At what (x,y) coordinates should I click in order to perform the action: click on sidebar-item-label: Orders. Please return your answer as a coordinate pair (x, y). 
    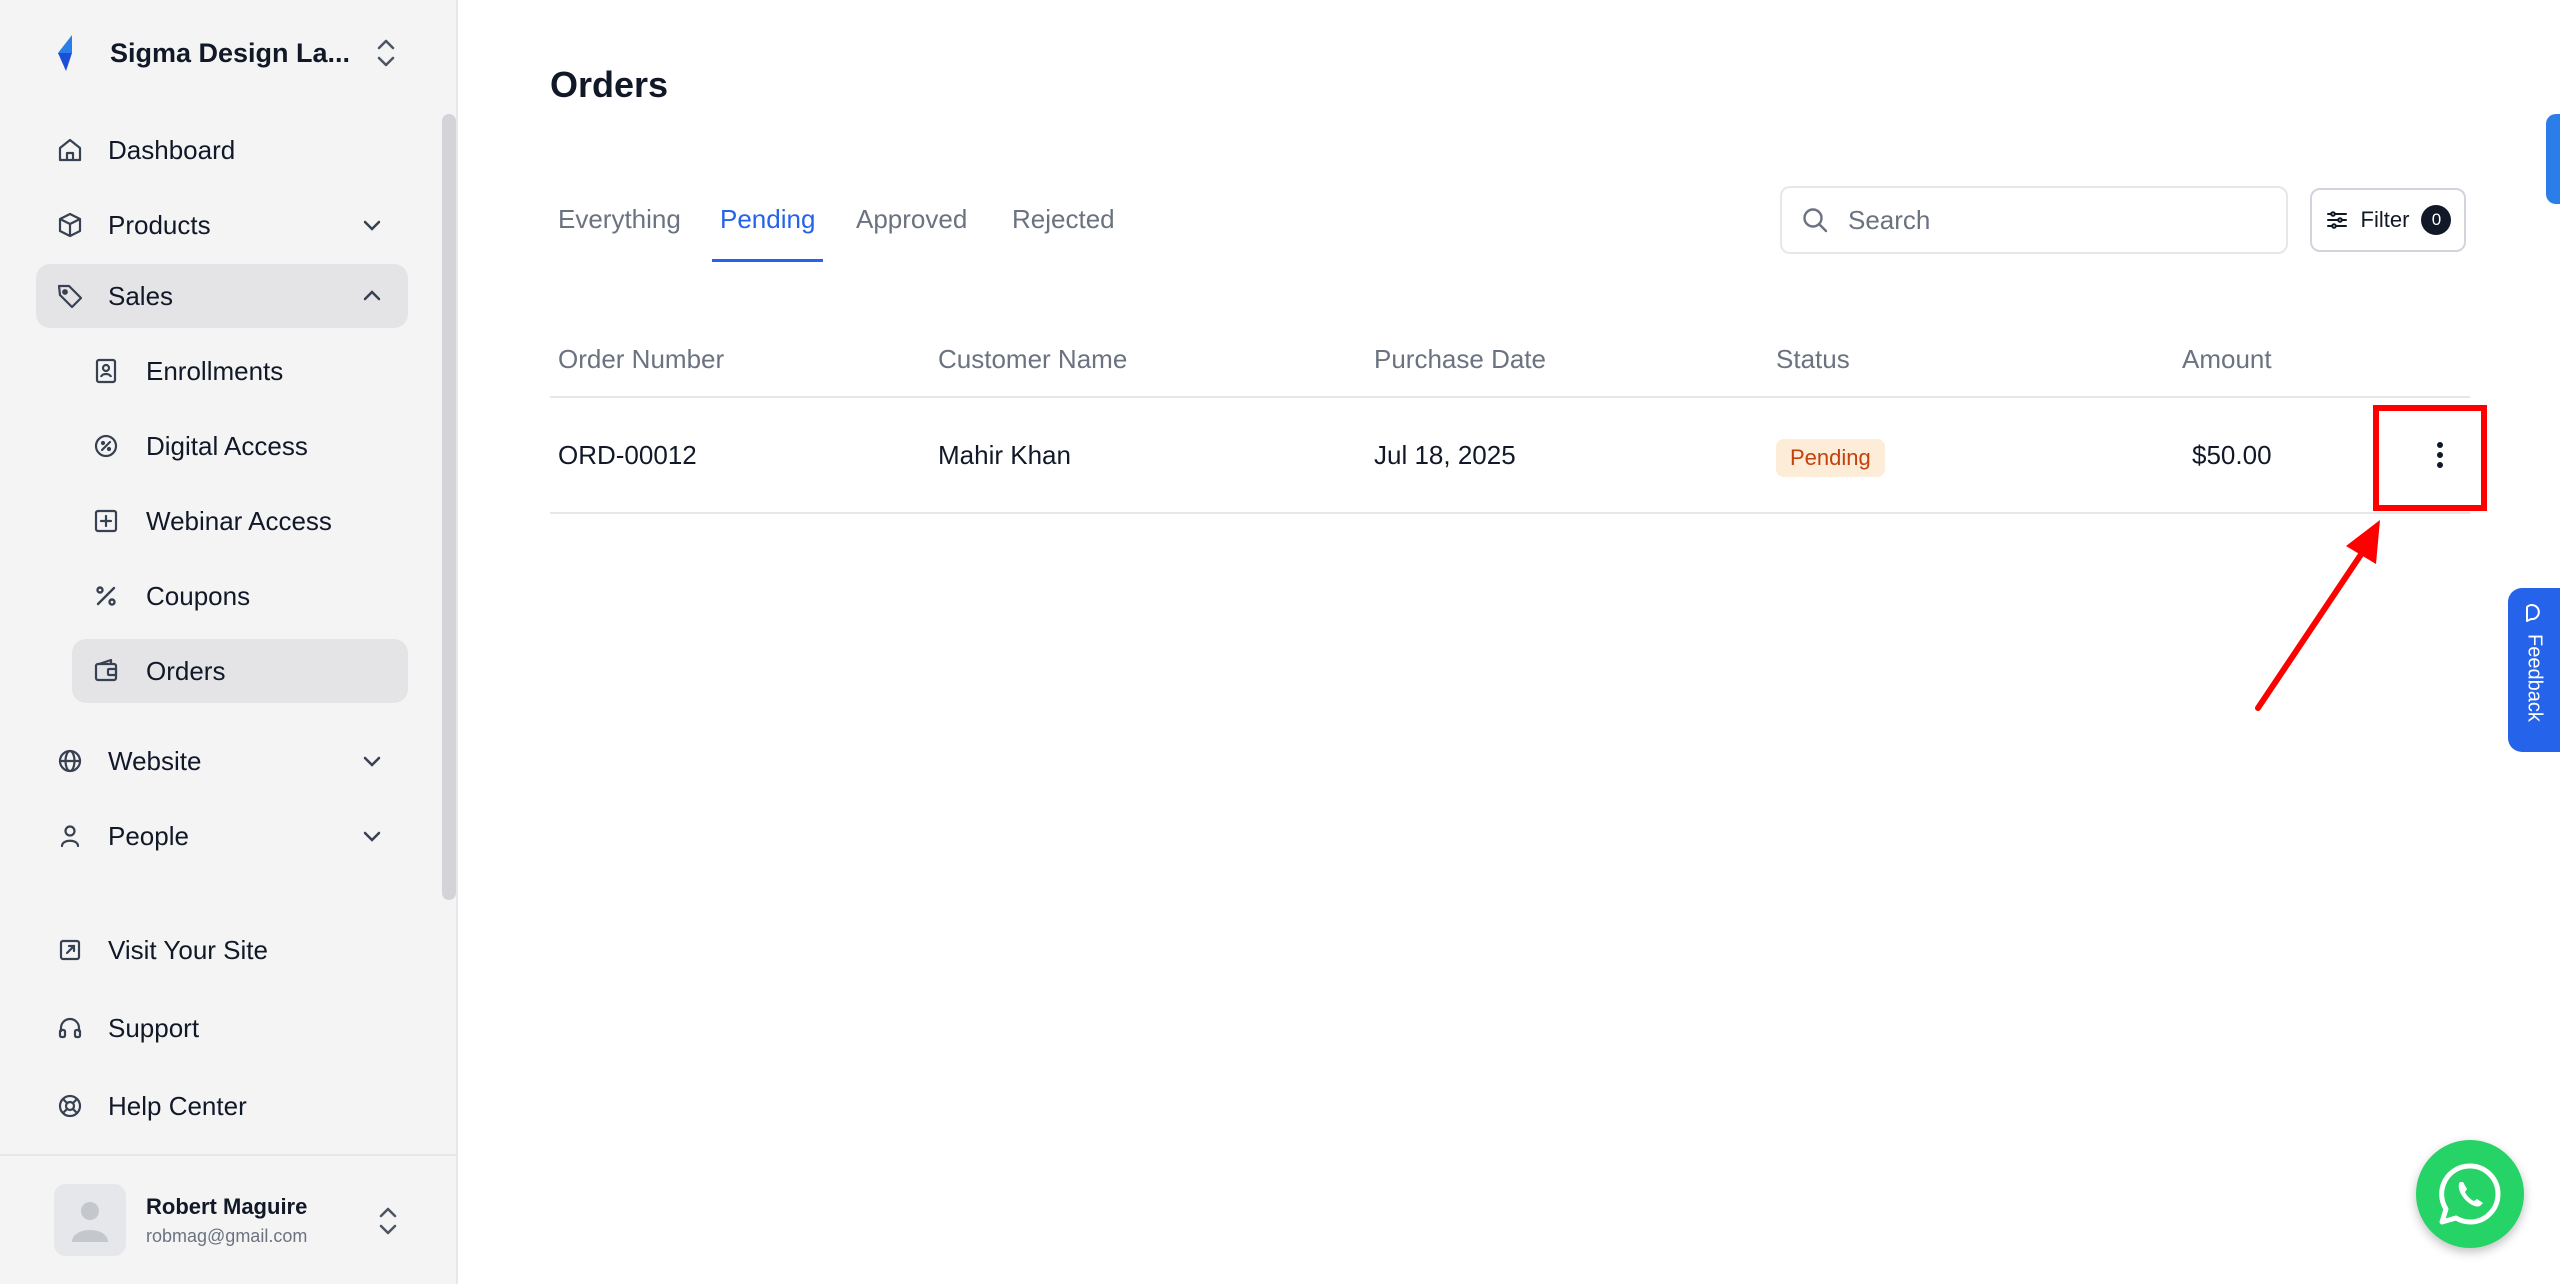
    Looking at the image, I should click on (186, 670).